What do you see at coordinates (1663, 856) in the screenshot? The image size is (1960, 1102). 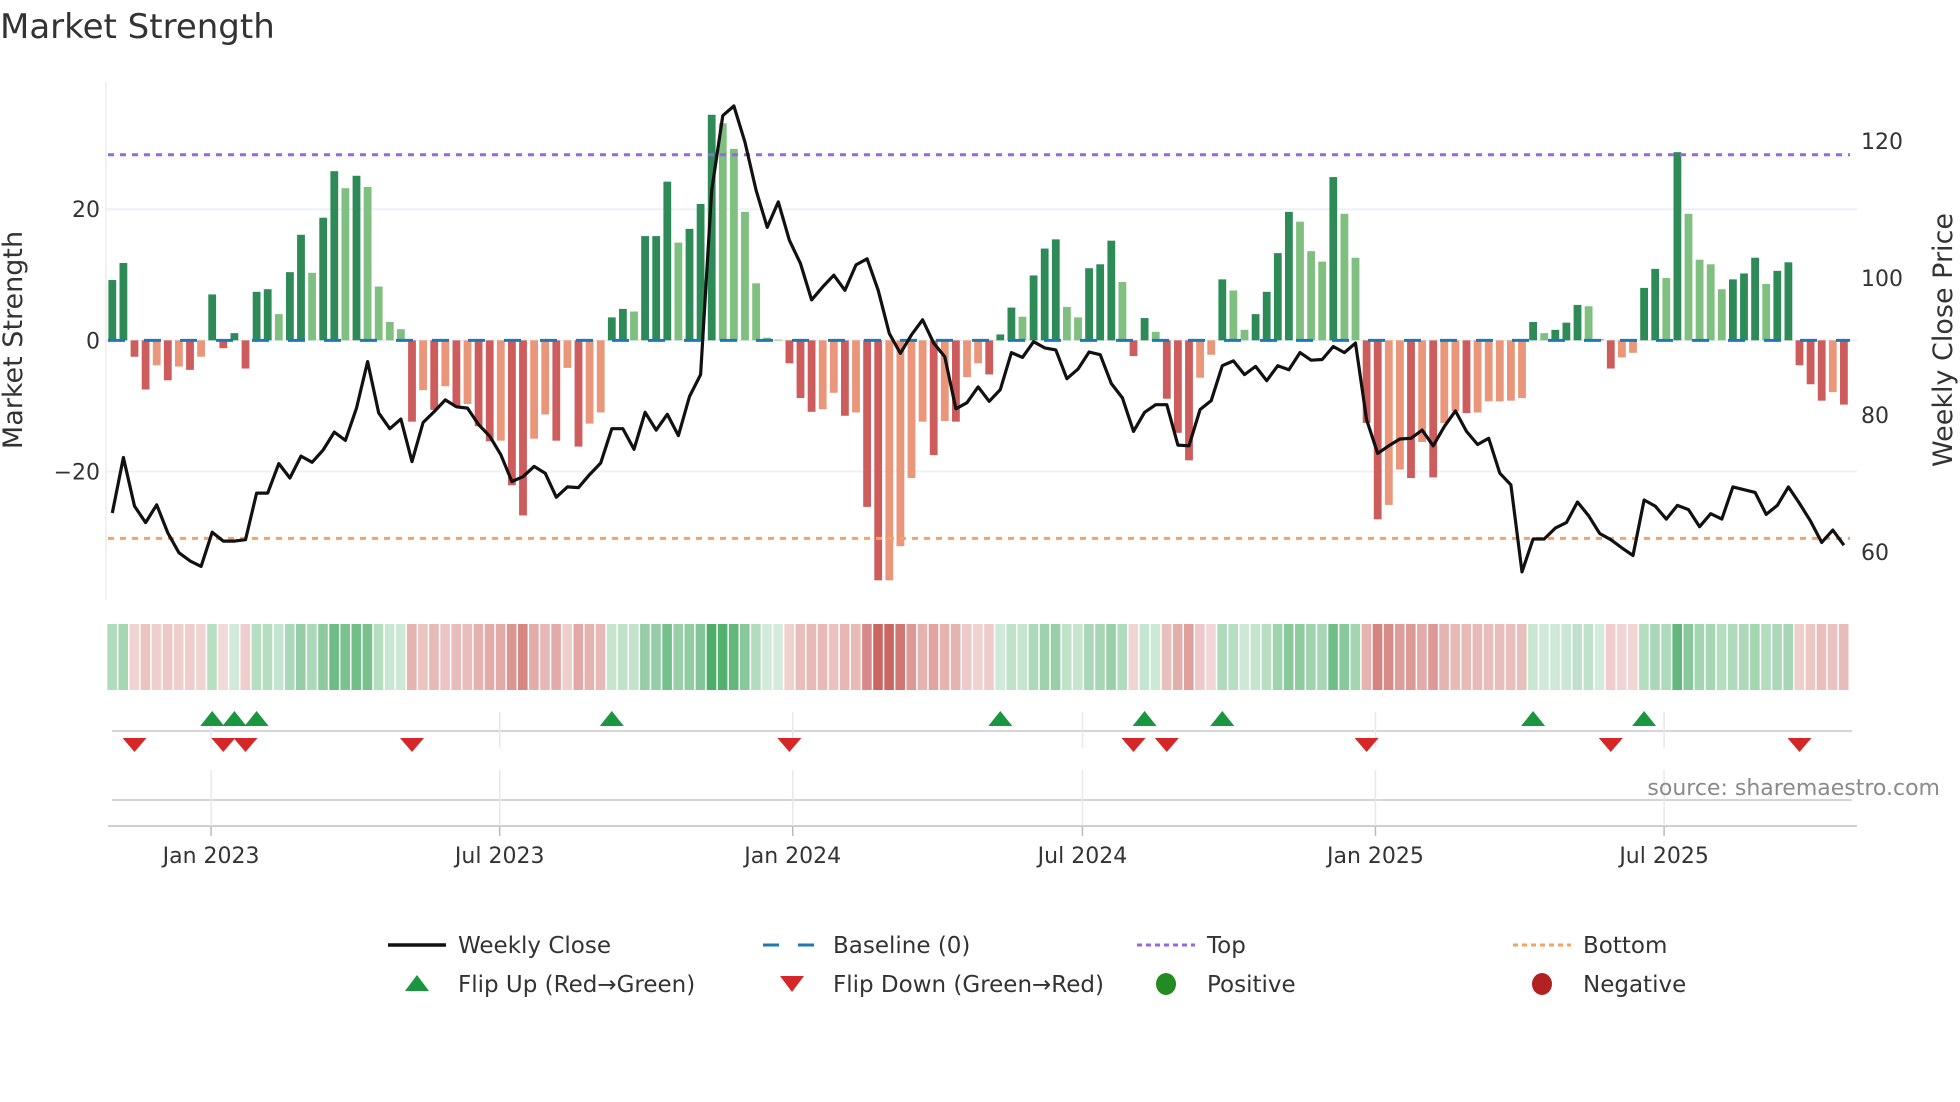 I see `x-tick-label: Jul 2025` at bounding box center [1663, 856].